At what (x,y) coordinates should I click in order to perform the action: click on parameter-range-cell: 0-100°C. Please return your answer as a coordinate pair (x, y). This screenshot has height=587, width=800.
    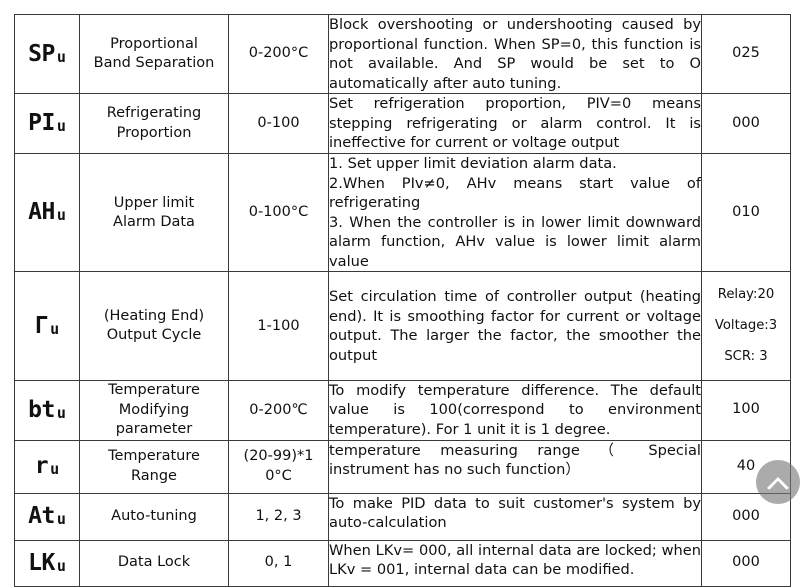
    Looking at the image, I should click on (278, 213).